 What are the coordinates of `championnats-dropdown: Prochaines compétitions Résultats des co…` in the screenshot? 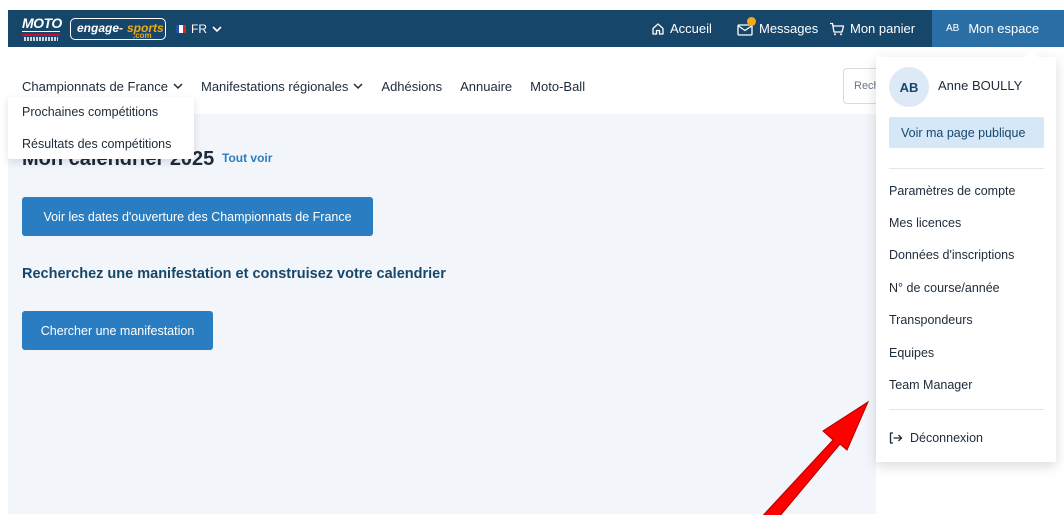 It's located at (101, 128).